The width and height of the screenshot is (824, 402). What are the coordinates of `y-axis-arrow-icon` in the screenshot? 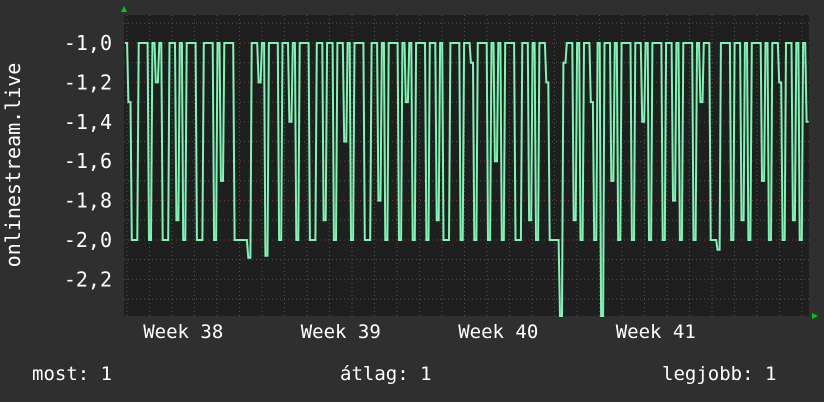 It's located at (124, 9).